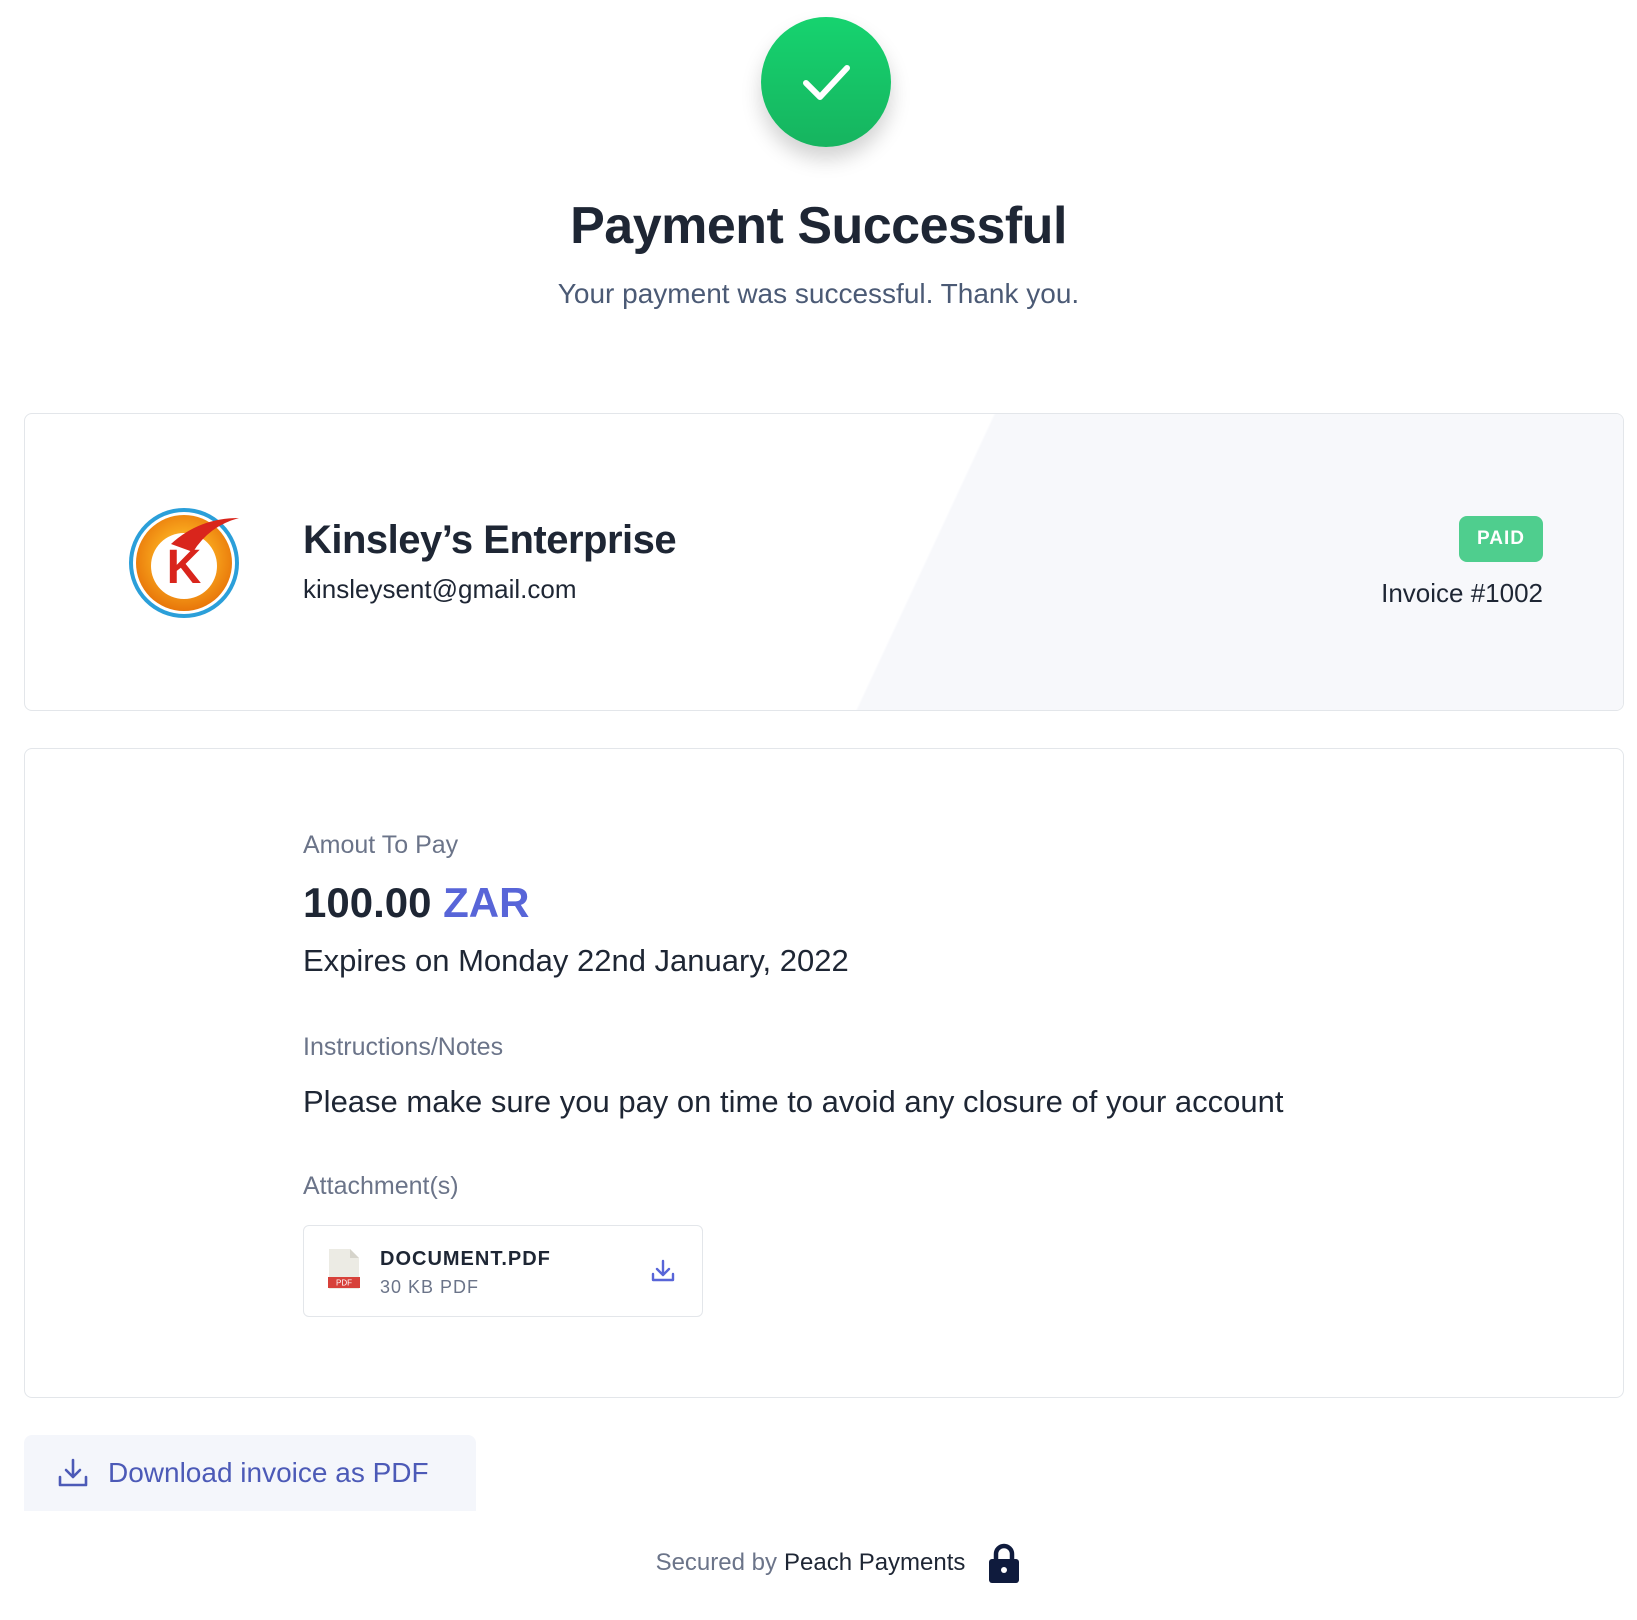 Image resolution: width=1637 pixels, height=1620 pixels. Describe the element at coordinates (344, 1269) in the screenshot. I see `pdf-file-icon: PDF` at that location.